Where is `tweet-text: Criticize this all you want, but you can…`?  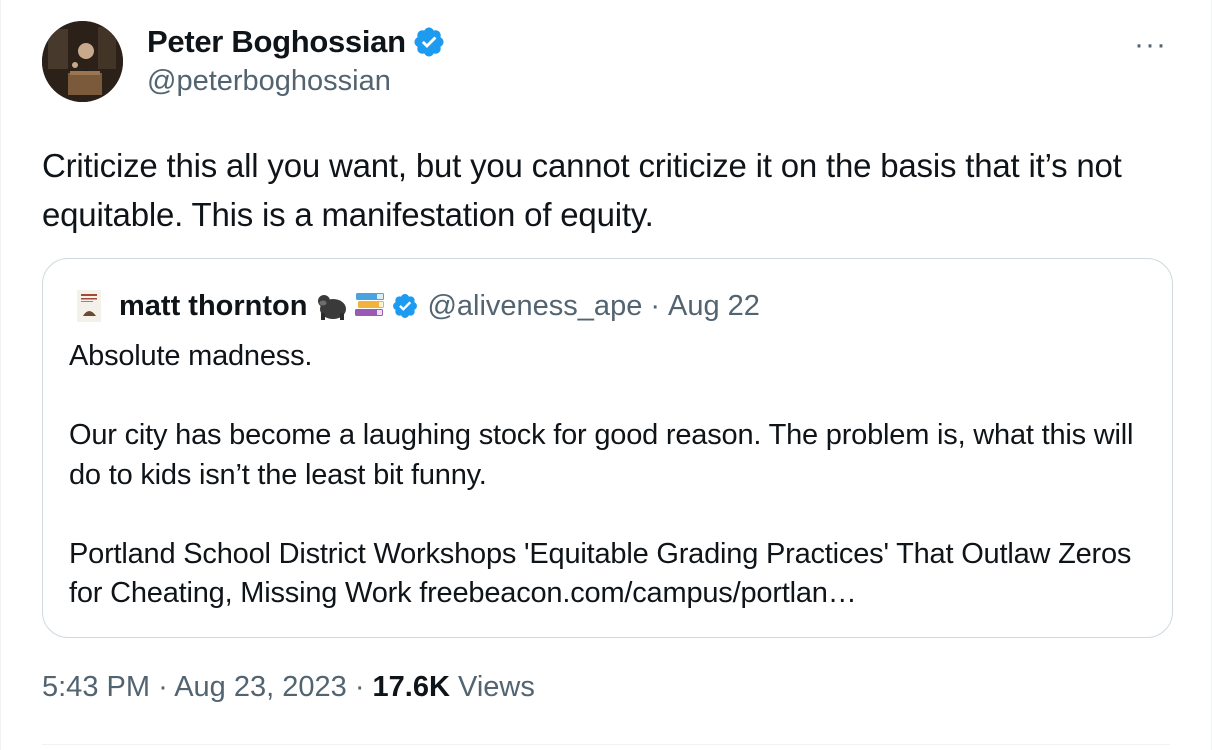
tweet-text: Criticize this all you want, but you can… is located at coordinates (582, 190).